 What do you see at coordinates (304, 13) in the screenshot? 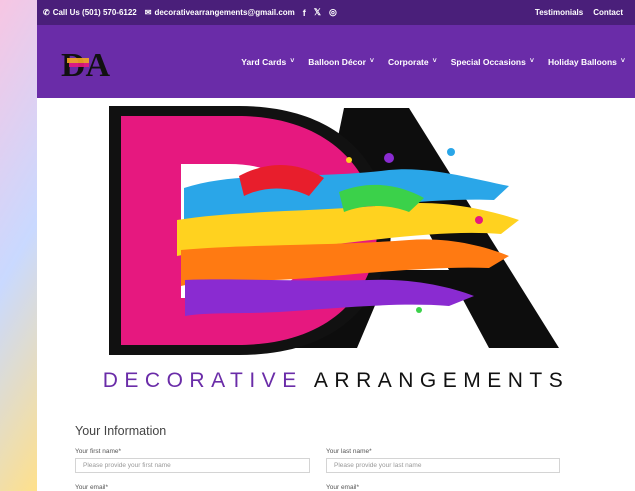
I see `facebook-icon: f` at bounding box center [304, 13].